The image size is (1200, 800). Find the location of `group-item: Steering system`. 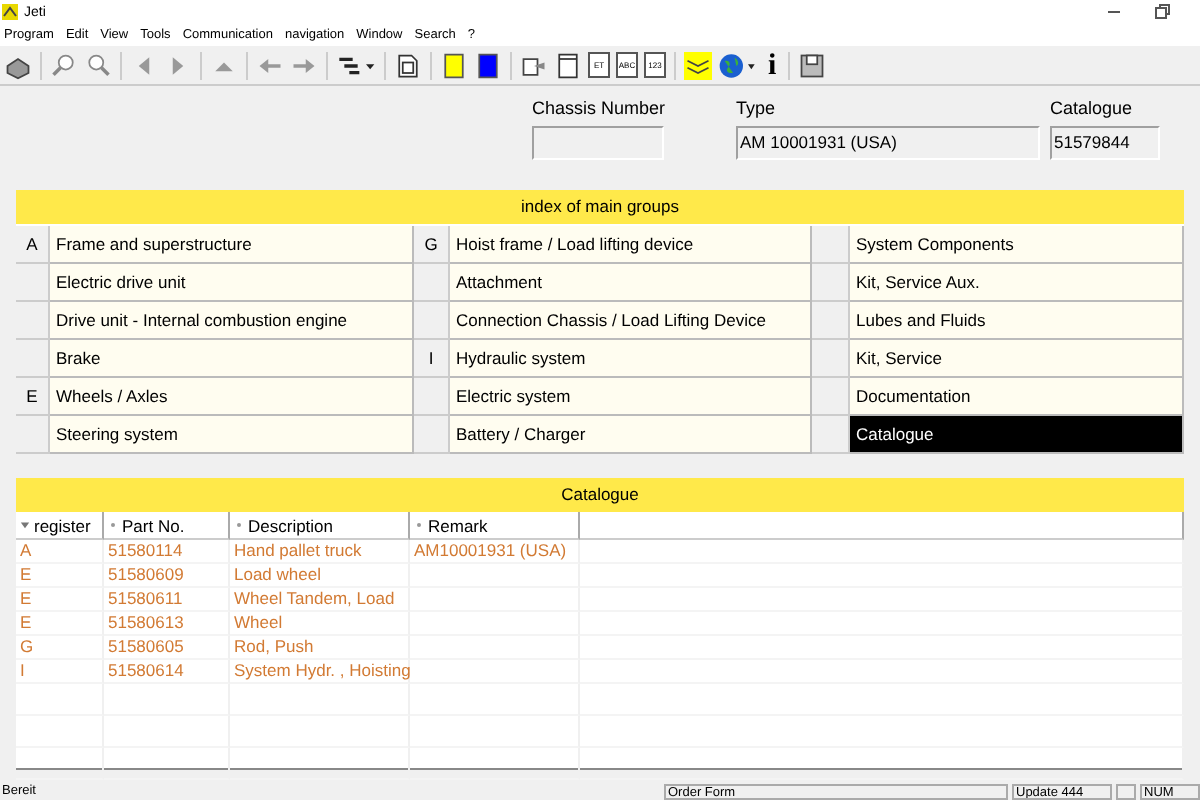

group-item: Steering system is located at coordinates (232, 435).